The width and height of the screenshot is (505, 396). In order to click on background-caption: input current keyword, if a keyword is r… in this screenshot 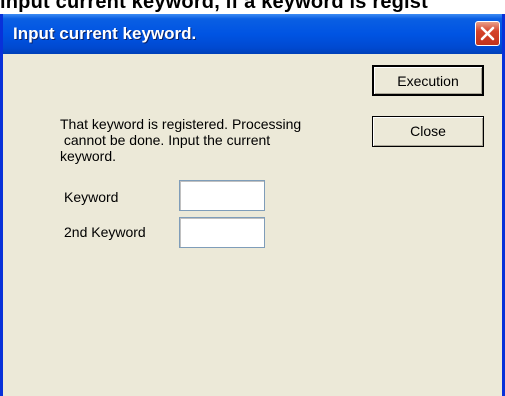, I will do `click(252, 7)`.